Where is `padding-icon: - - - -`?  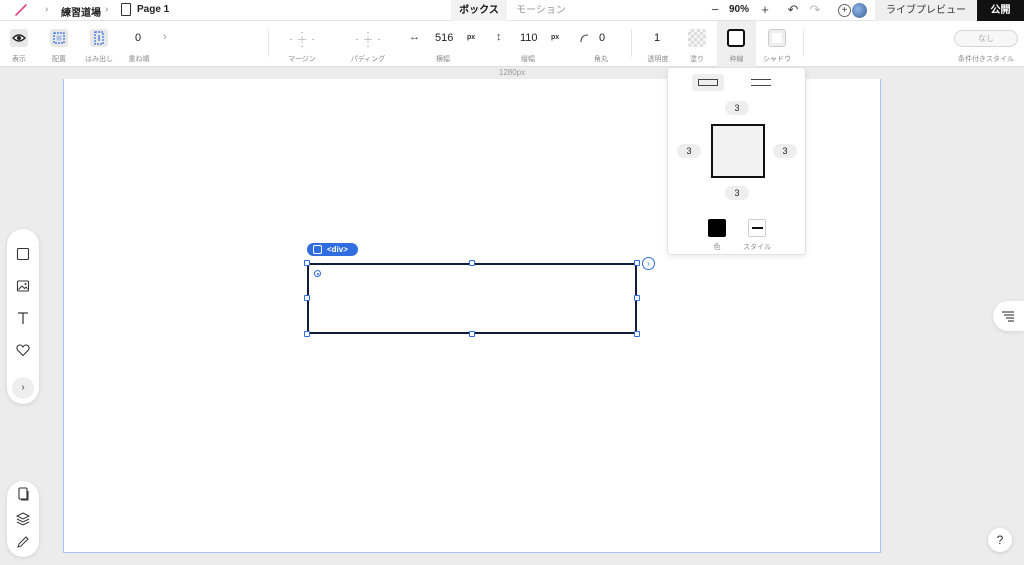 padding-icon: - - - - is located at coordinates (368, 39).